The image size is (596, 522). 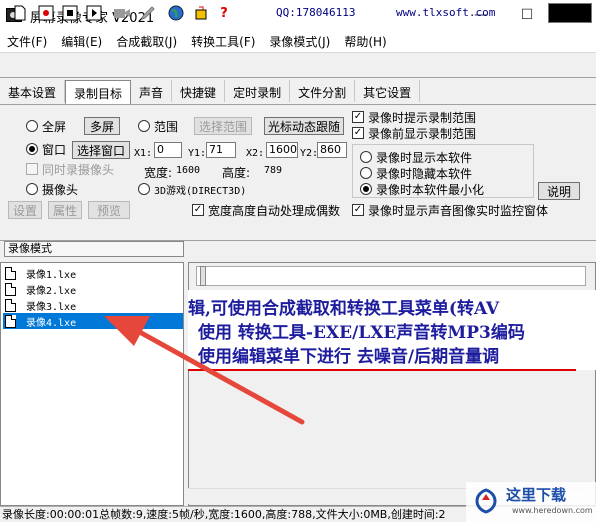 What do you see at coordinates (236, 173) in the screenshot?
I see `height-label: 高度:` at bounding box center [236, 173].